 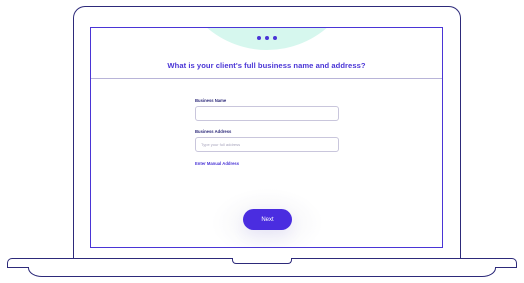 I want to click on business-address-label: Business Address, so click(x=213, y=131).